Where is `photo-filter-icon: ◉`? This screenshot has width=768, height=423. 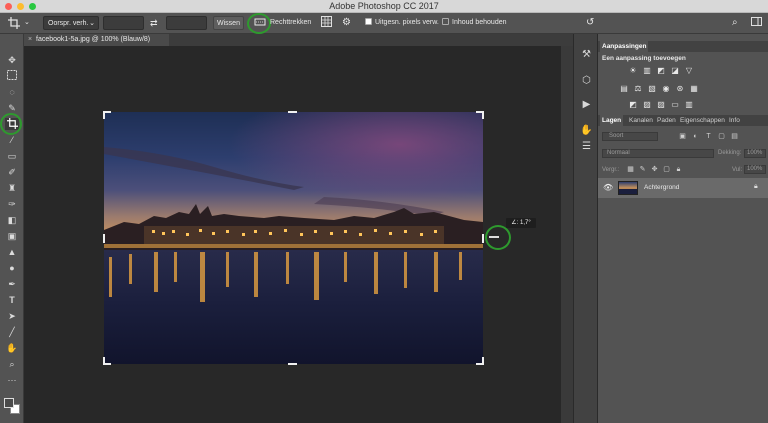
photo-filter-icon: ◉ is located at coordinates (666, 88).